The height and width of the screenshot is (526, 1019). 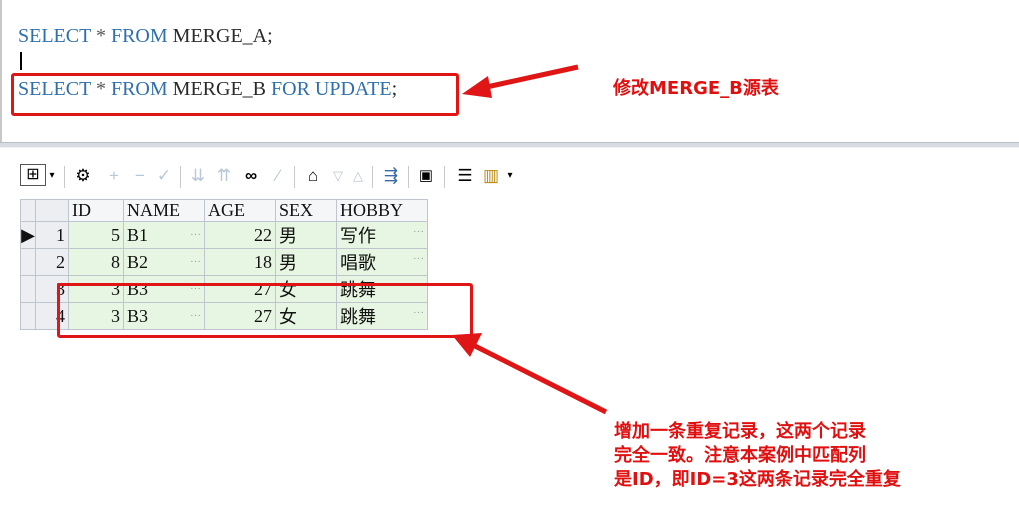 I want to click on header-indicator, so click(x=28, y=210).